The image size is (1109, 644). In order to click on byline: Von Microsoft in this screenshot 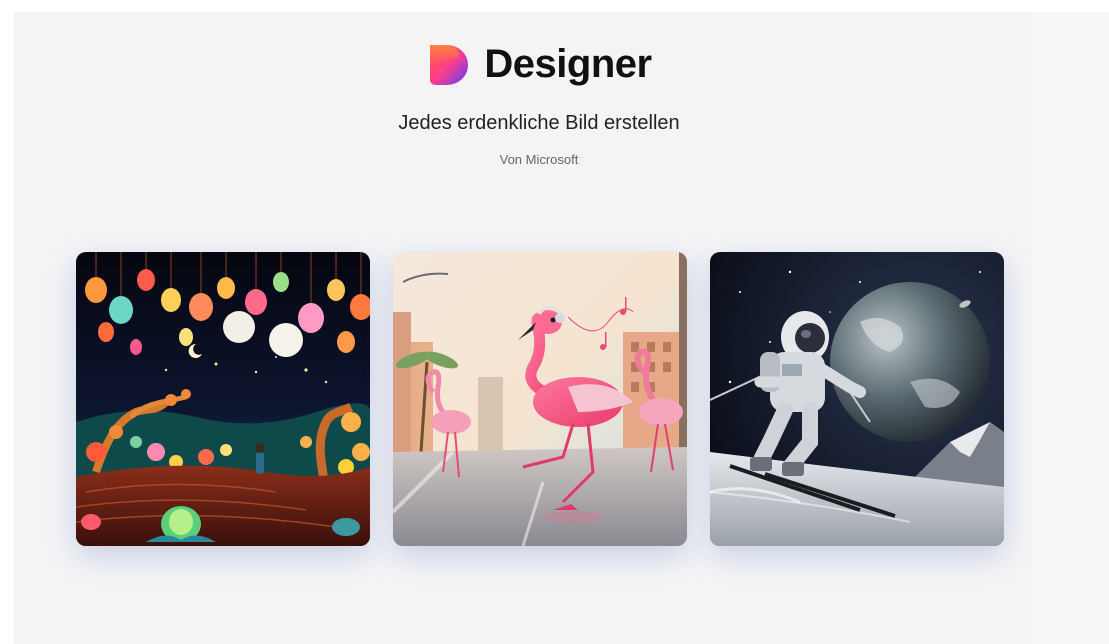, I will do `click(539, 159)`.